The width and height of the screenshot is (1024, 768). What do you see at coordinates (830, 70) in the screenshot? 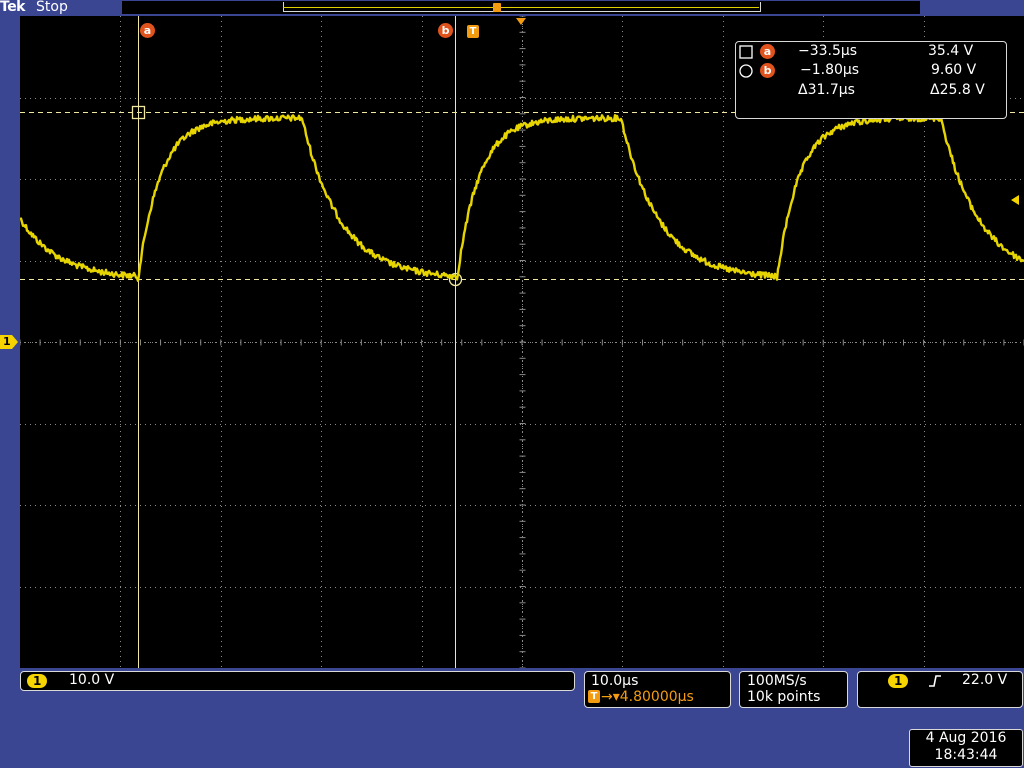
I see `cursor-b-time: −1.80µs` at bounding box center [830, 70].